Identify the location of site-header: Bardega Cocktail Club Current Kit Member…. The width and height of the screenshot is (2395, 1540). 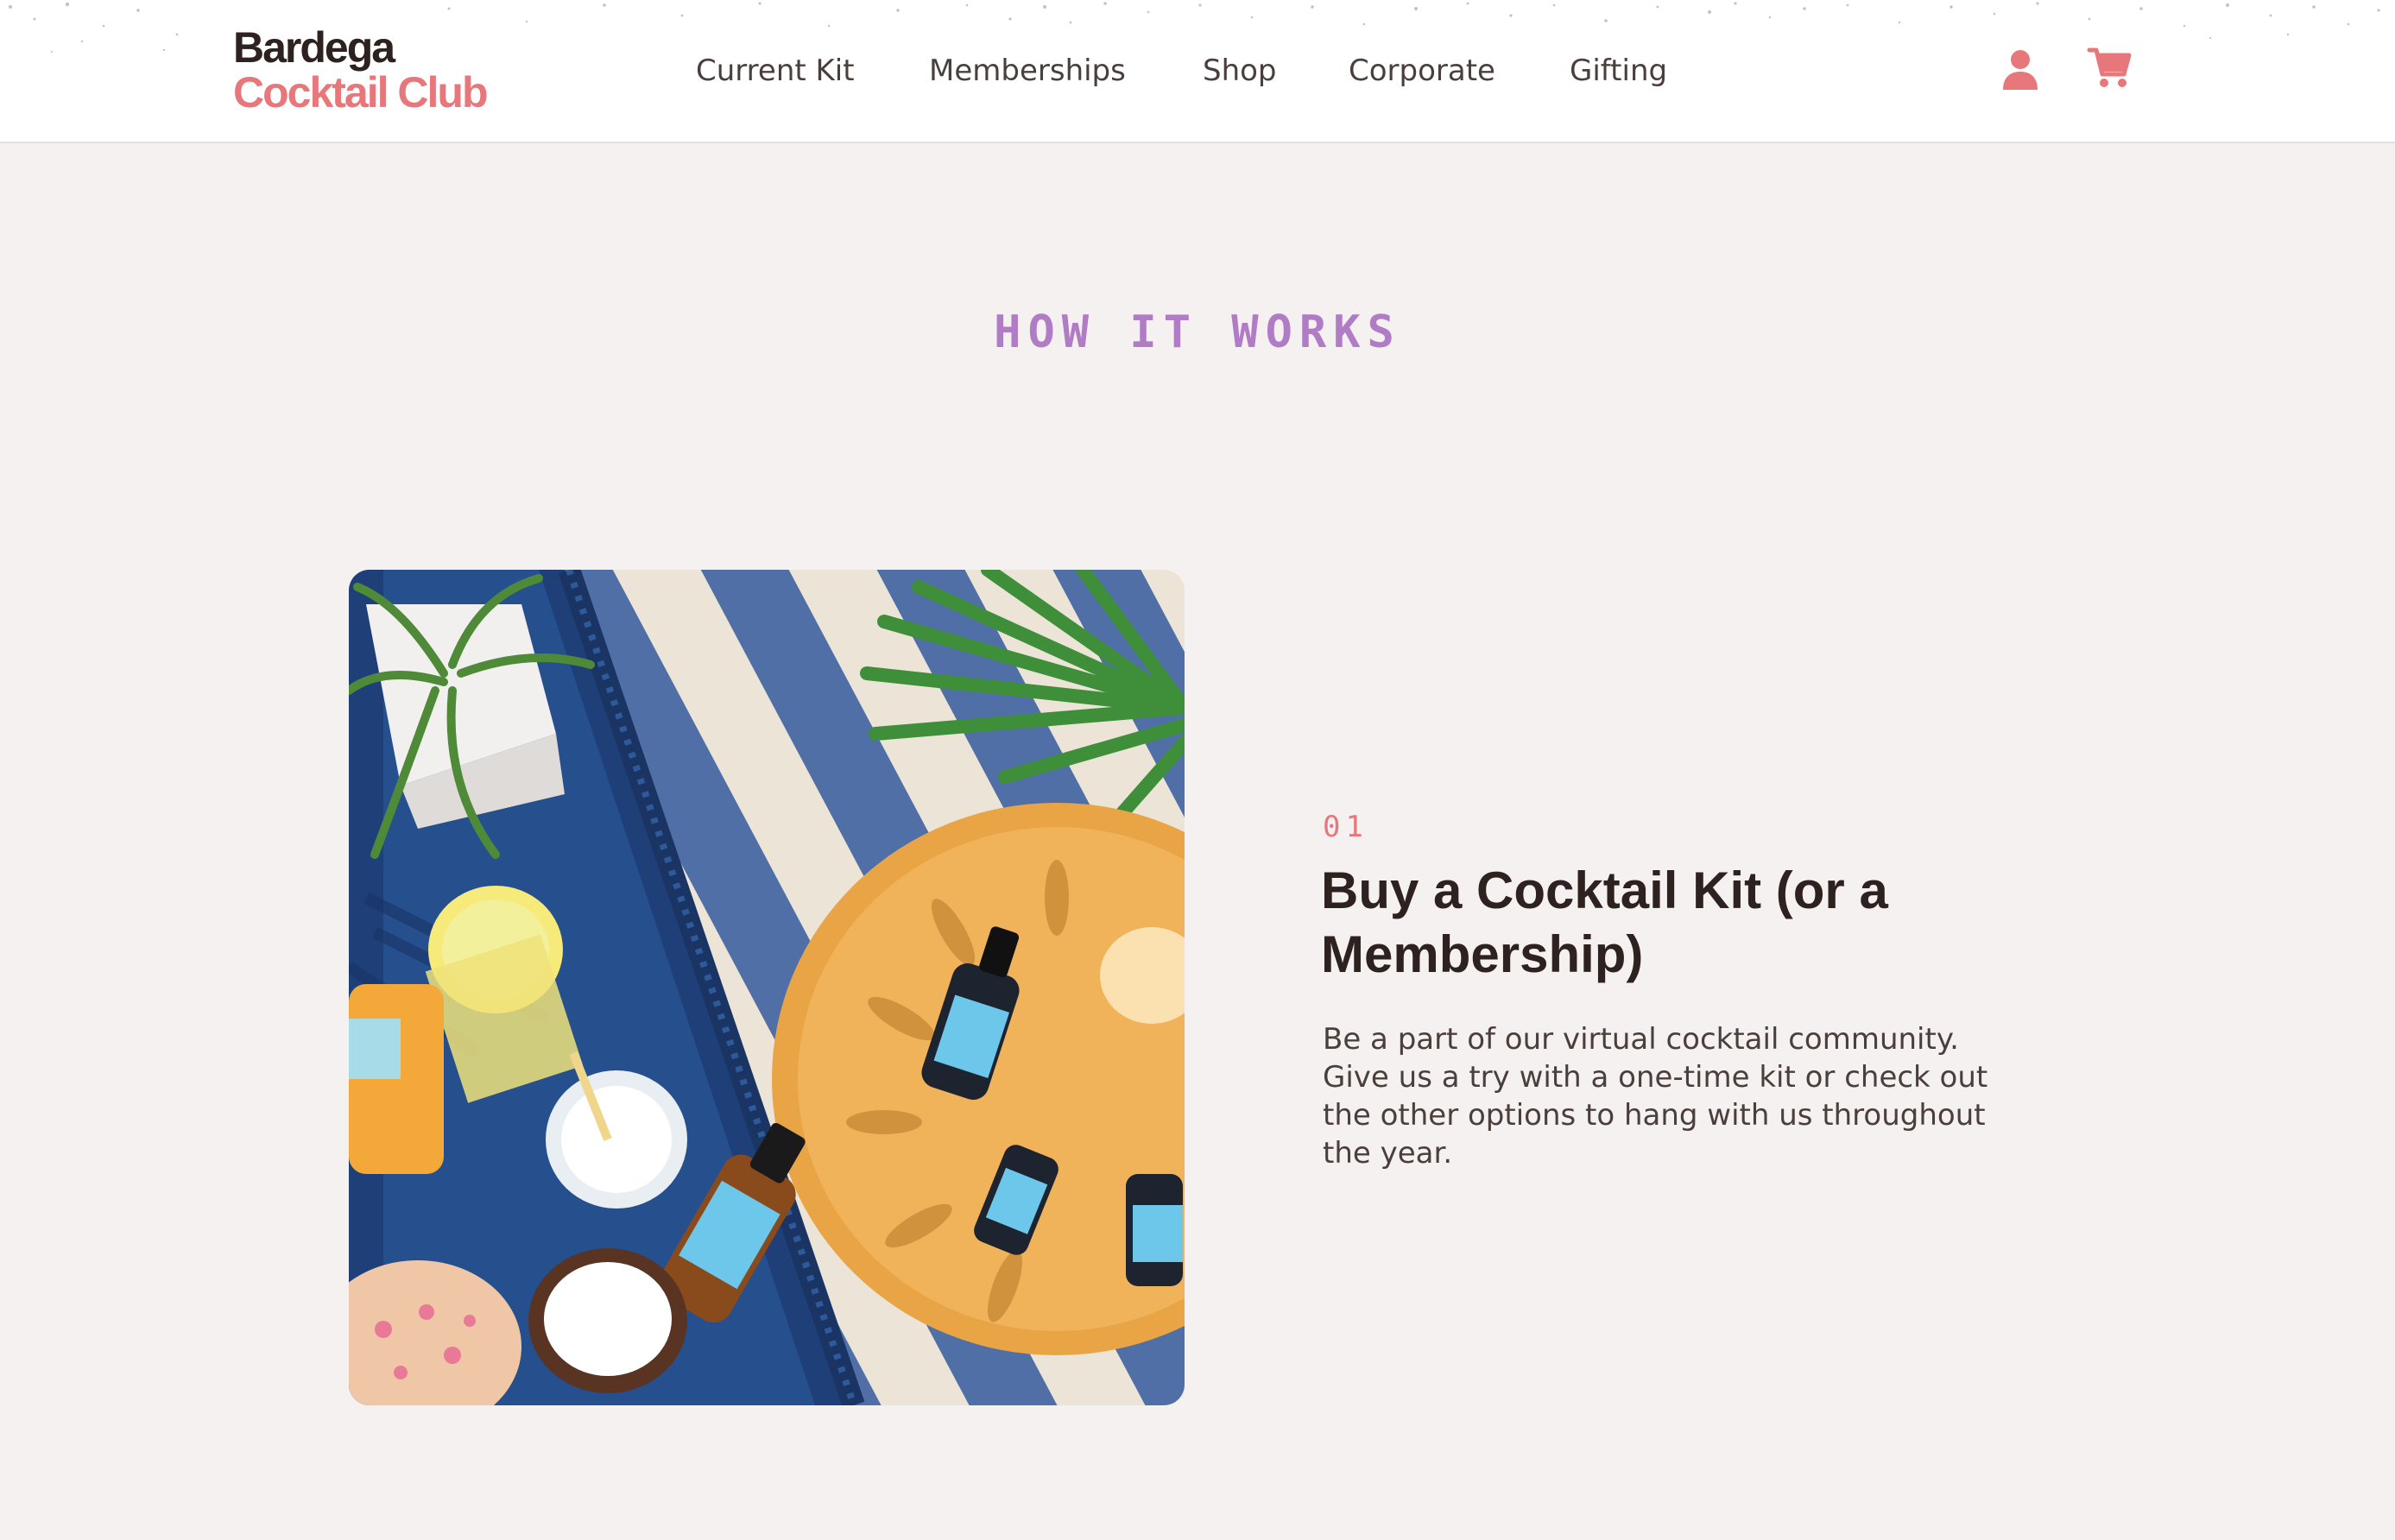
(1197, 71).